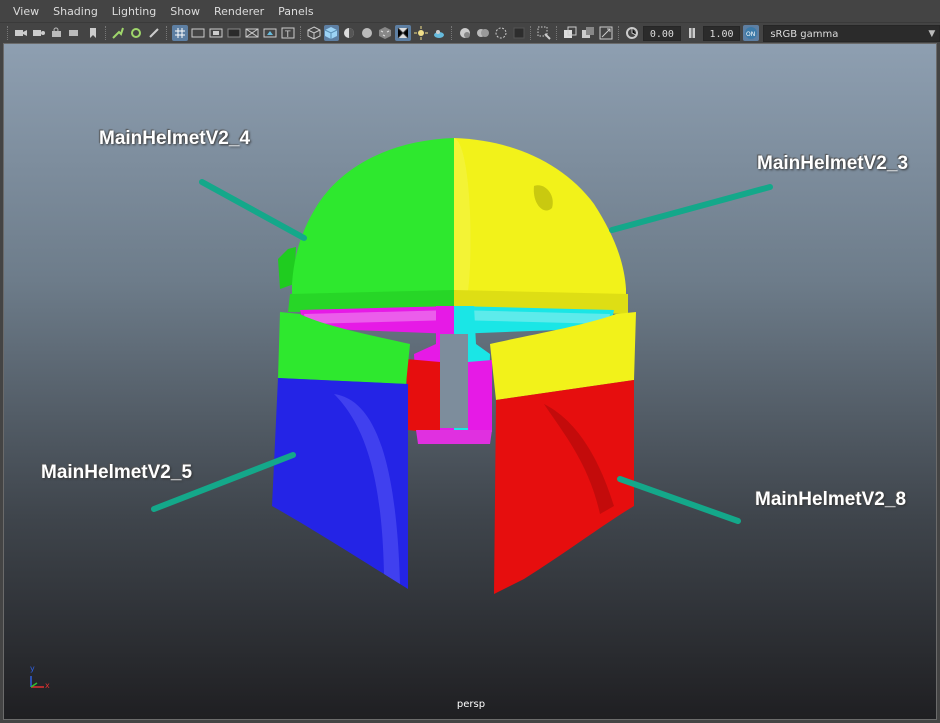  Describe the element at coordinates (465, 33) in the screenshot. I see `motion-blur-icon` at that location.